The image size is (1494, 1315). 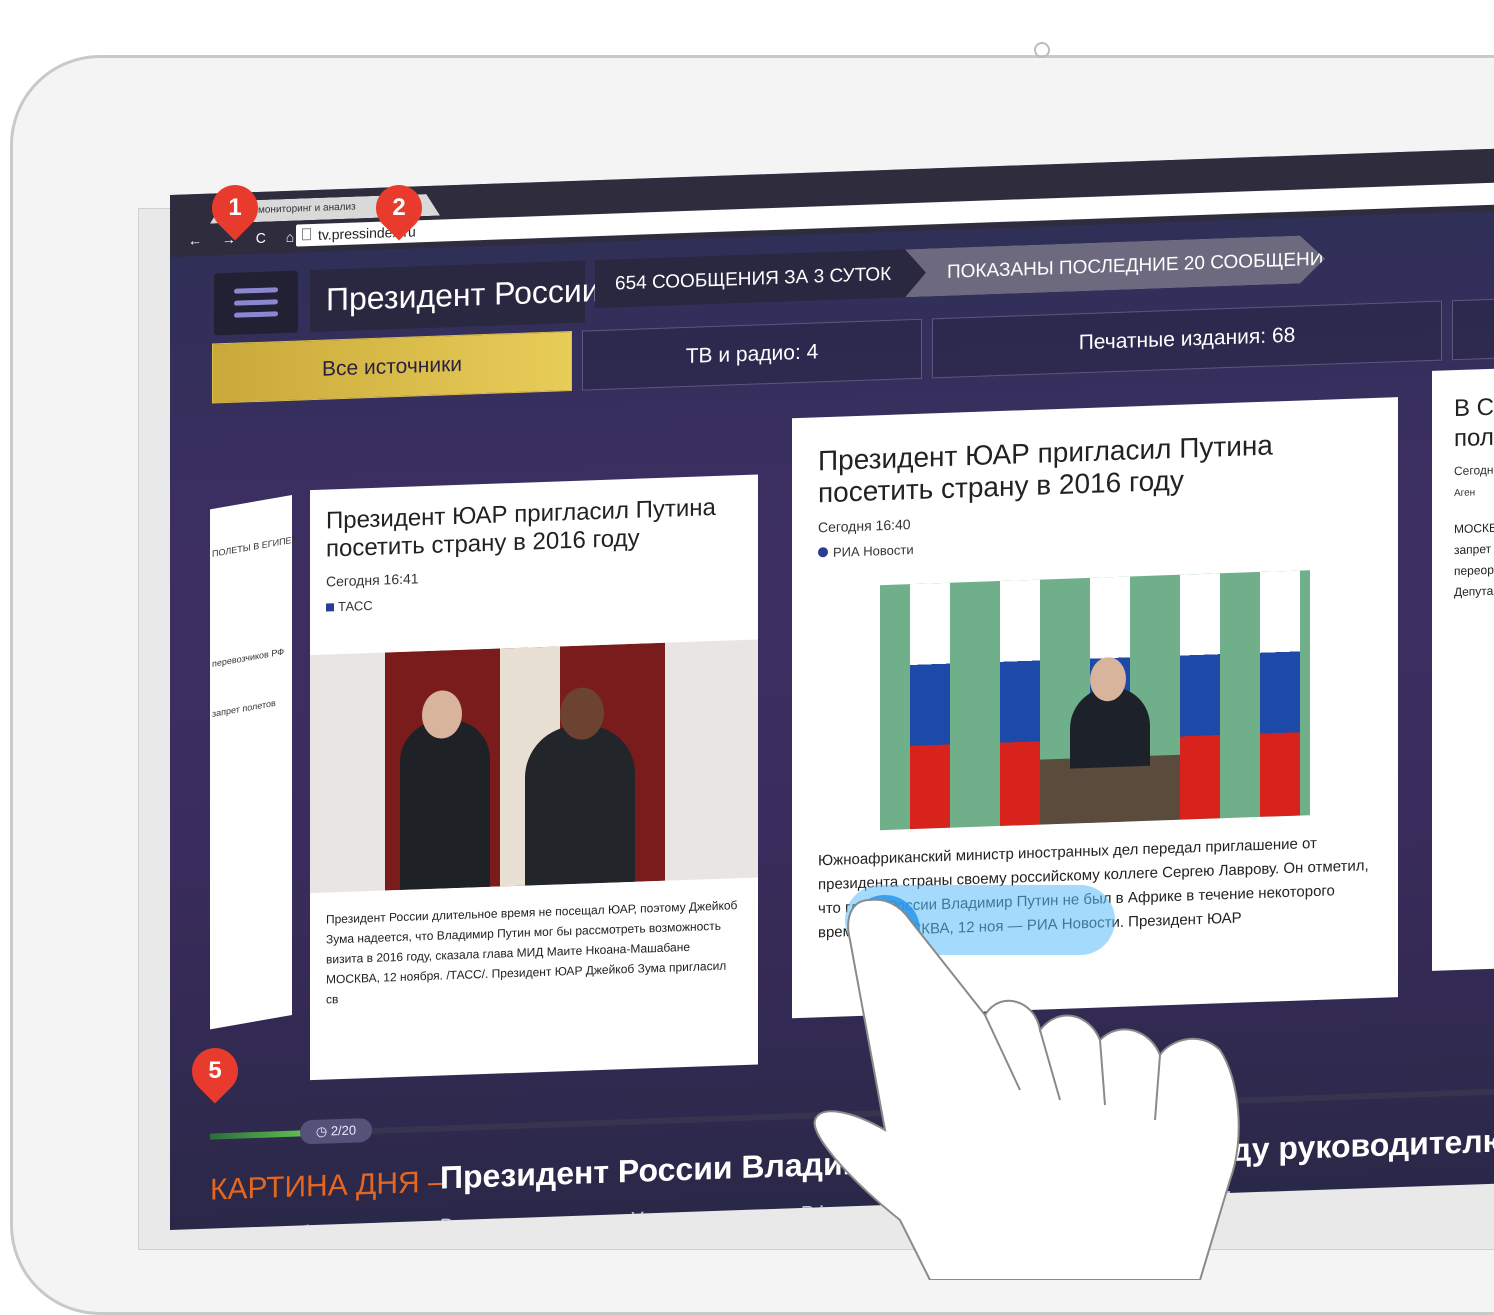 I want to click on card-date: Сегодн, so click(x=1474, y=469).